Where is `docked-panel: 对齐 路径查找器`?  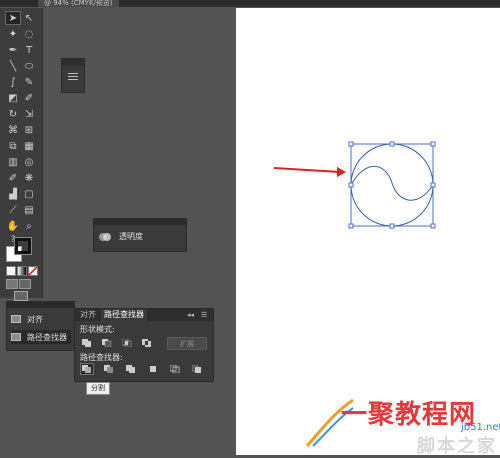
docked-panel: 对齐 路径查找器 is located at coordinates (40, 326).